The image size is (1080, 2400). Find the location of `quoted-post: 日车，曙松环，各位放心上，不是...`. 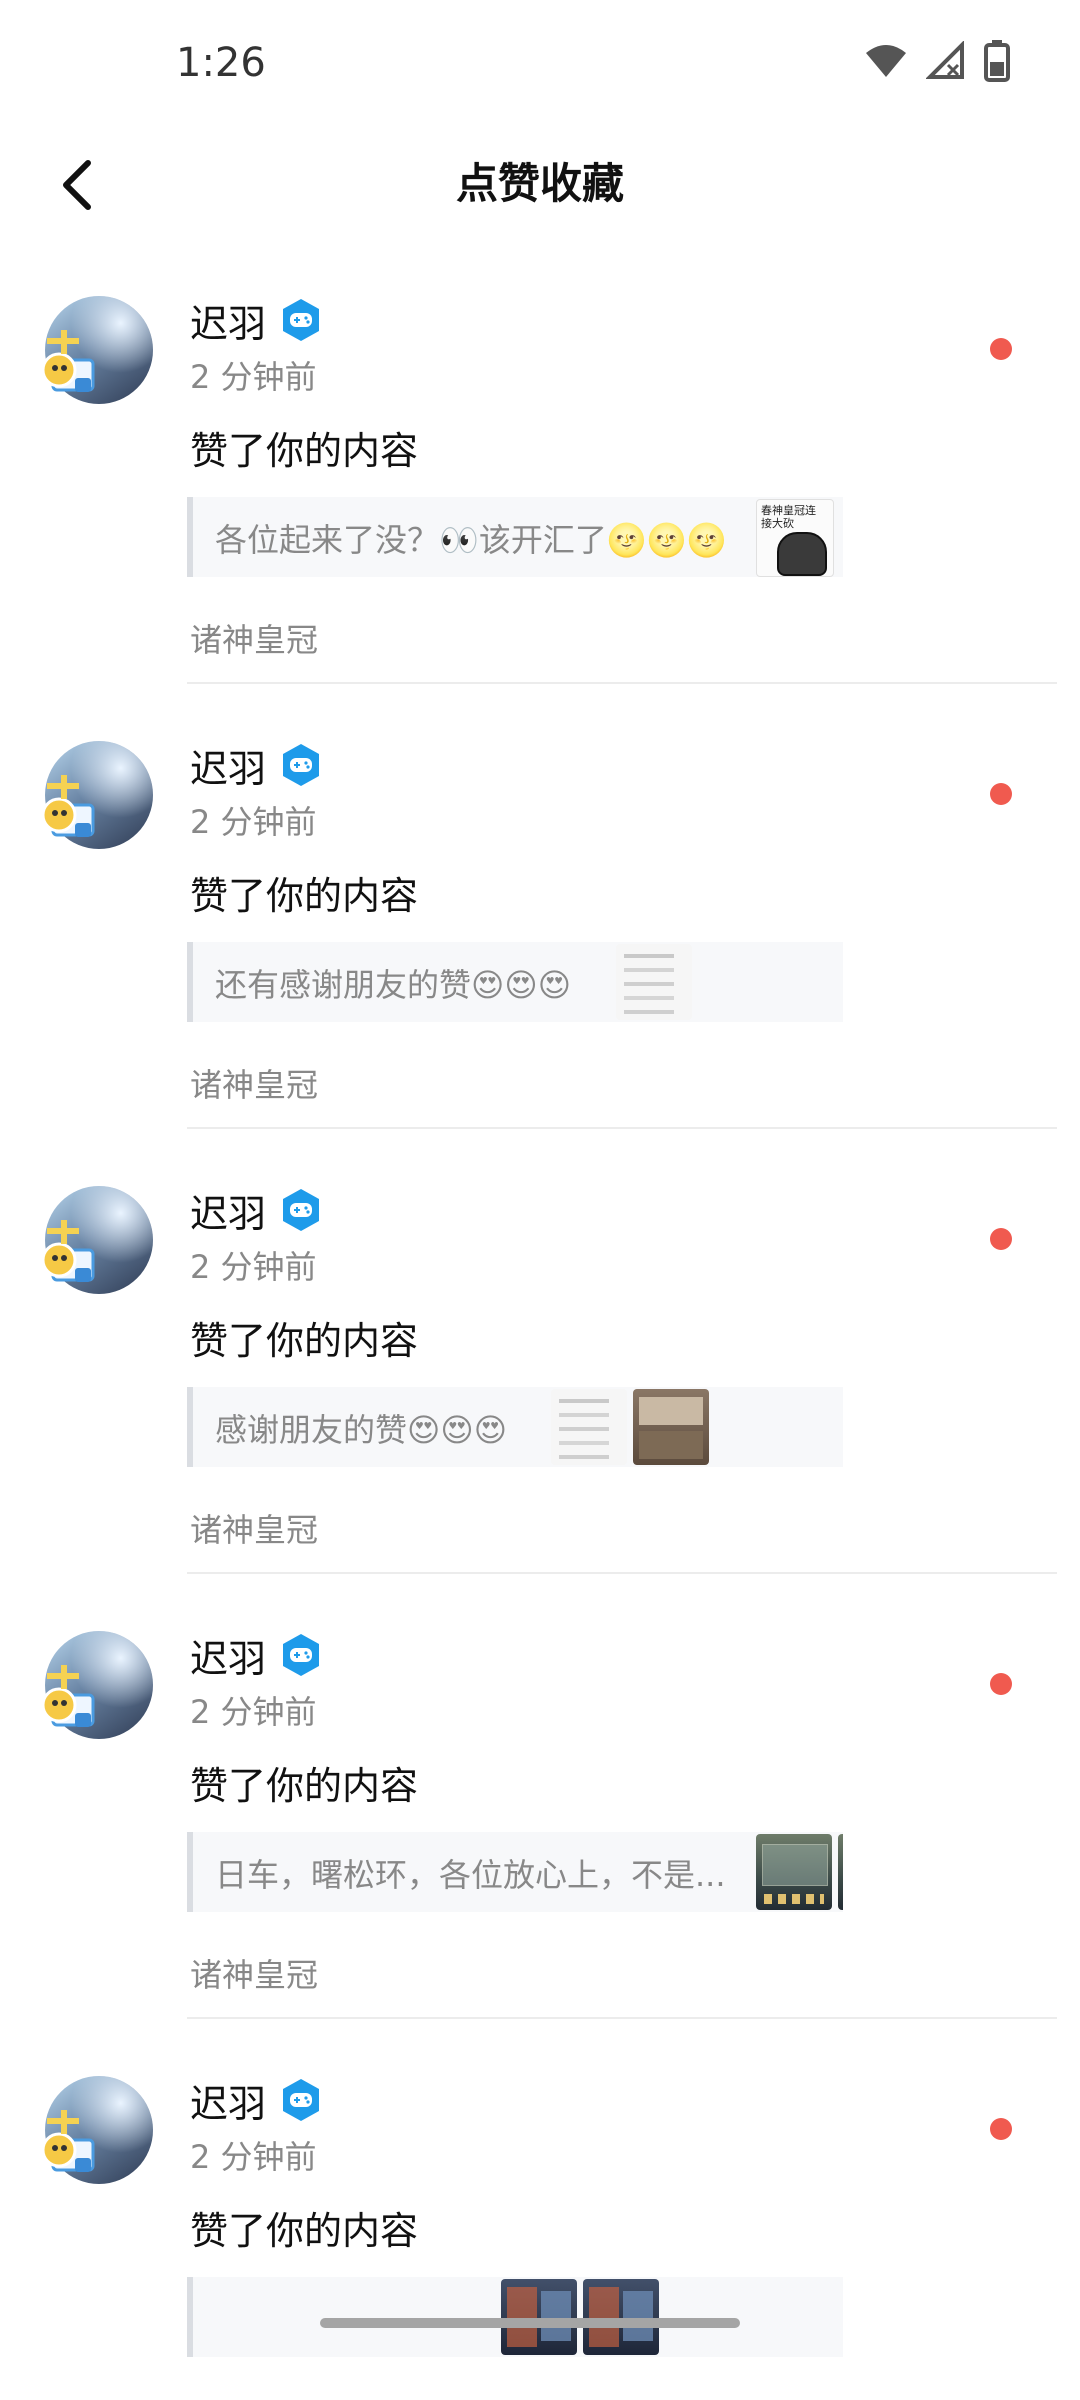

quoted-post: 日车，曙松环，各位放心上，不是... is located at coordinates (515, 1872).